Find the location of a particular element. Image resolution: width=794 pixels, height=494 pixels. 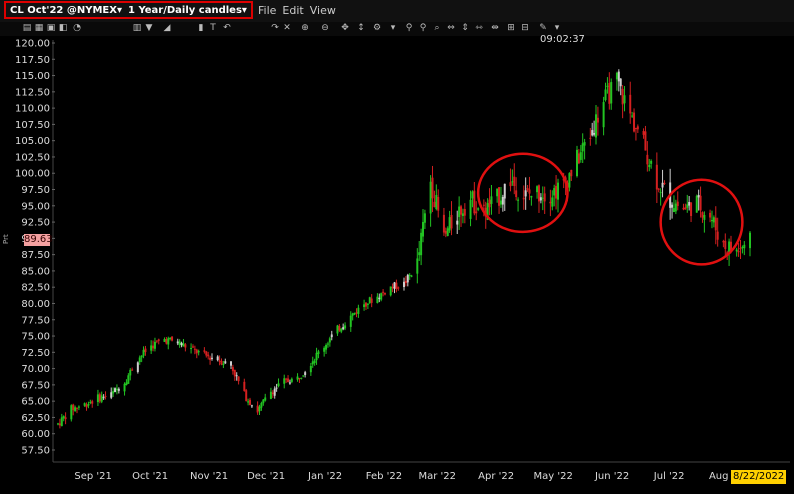

y-tick-label: 57.50 is located at coordinates (35, 451).